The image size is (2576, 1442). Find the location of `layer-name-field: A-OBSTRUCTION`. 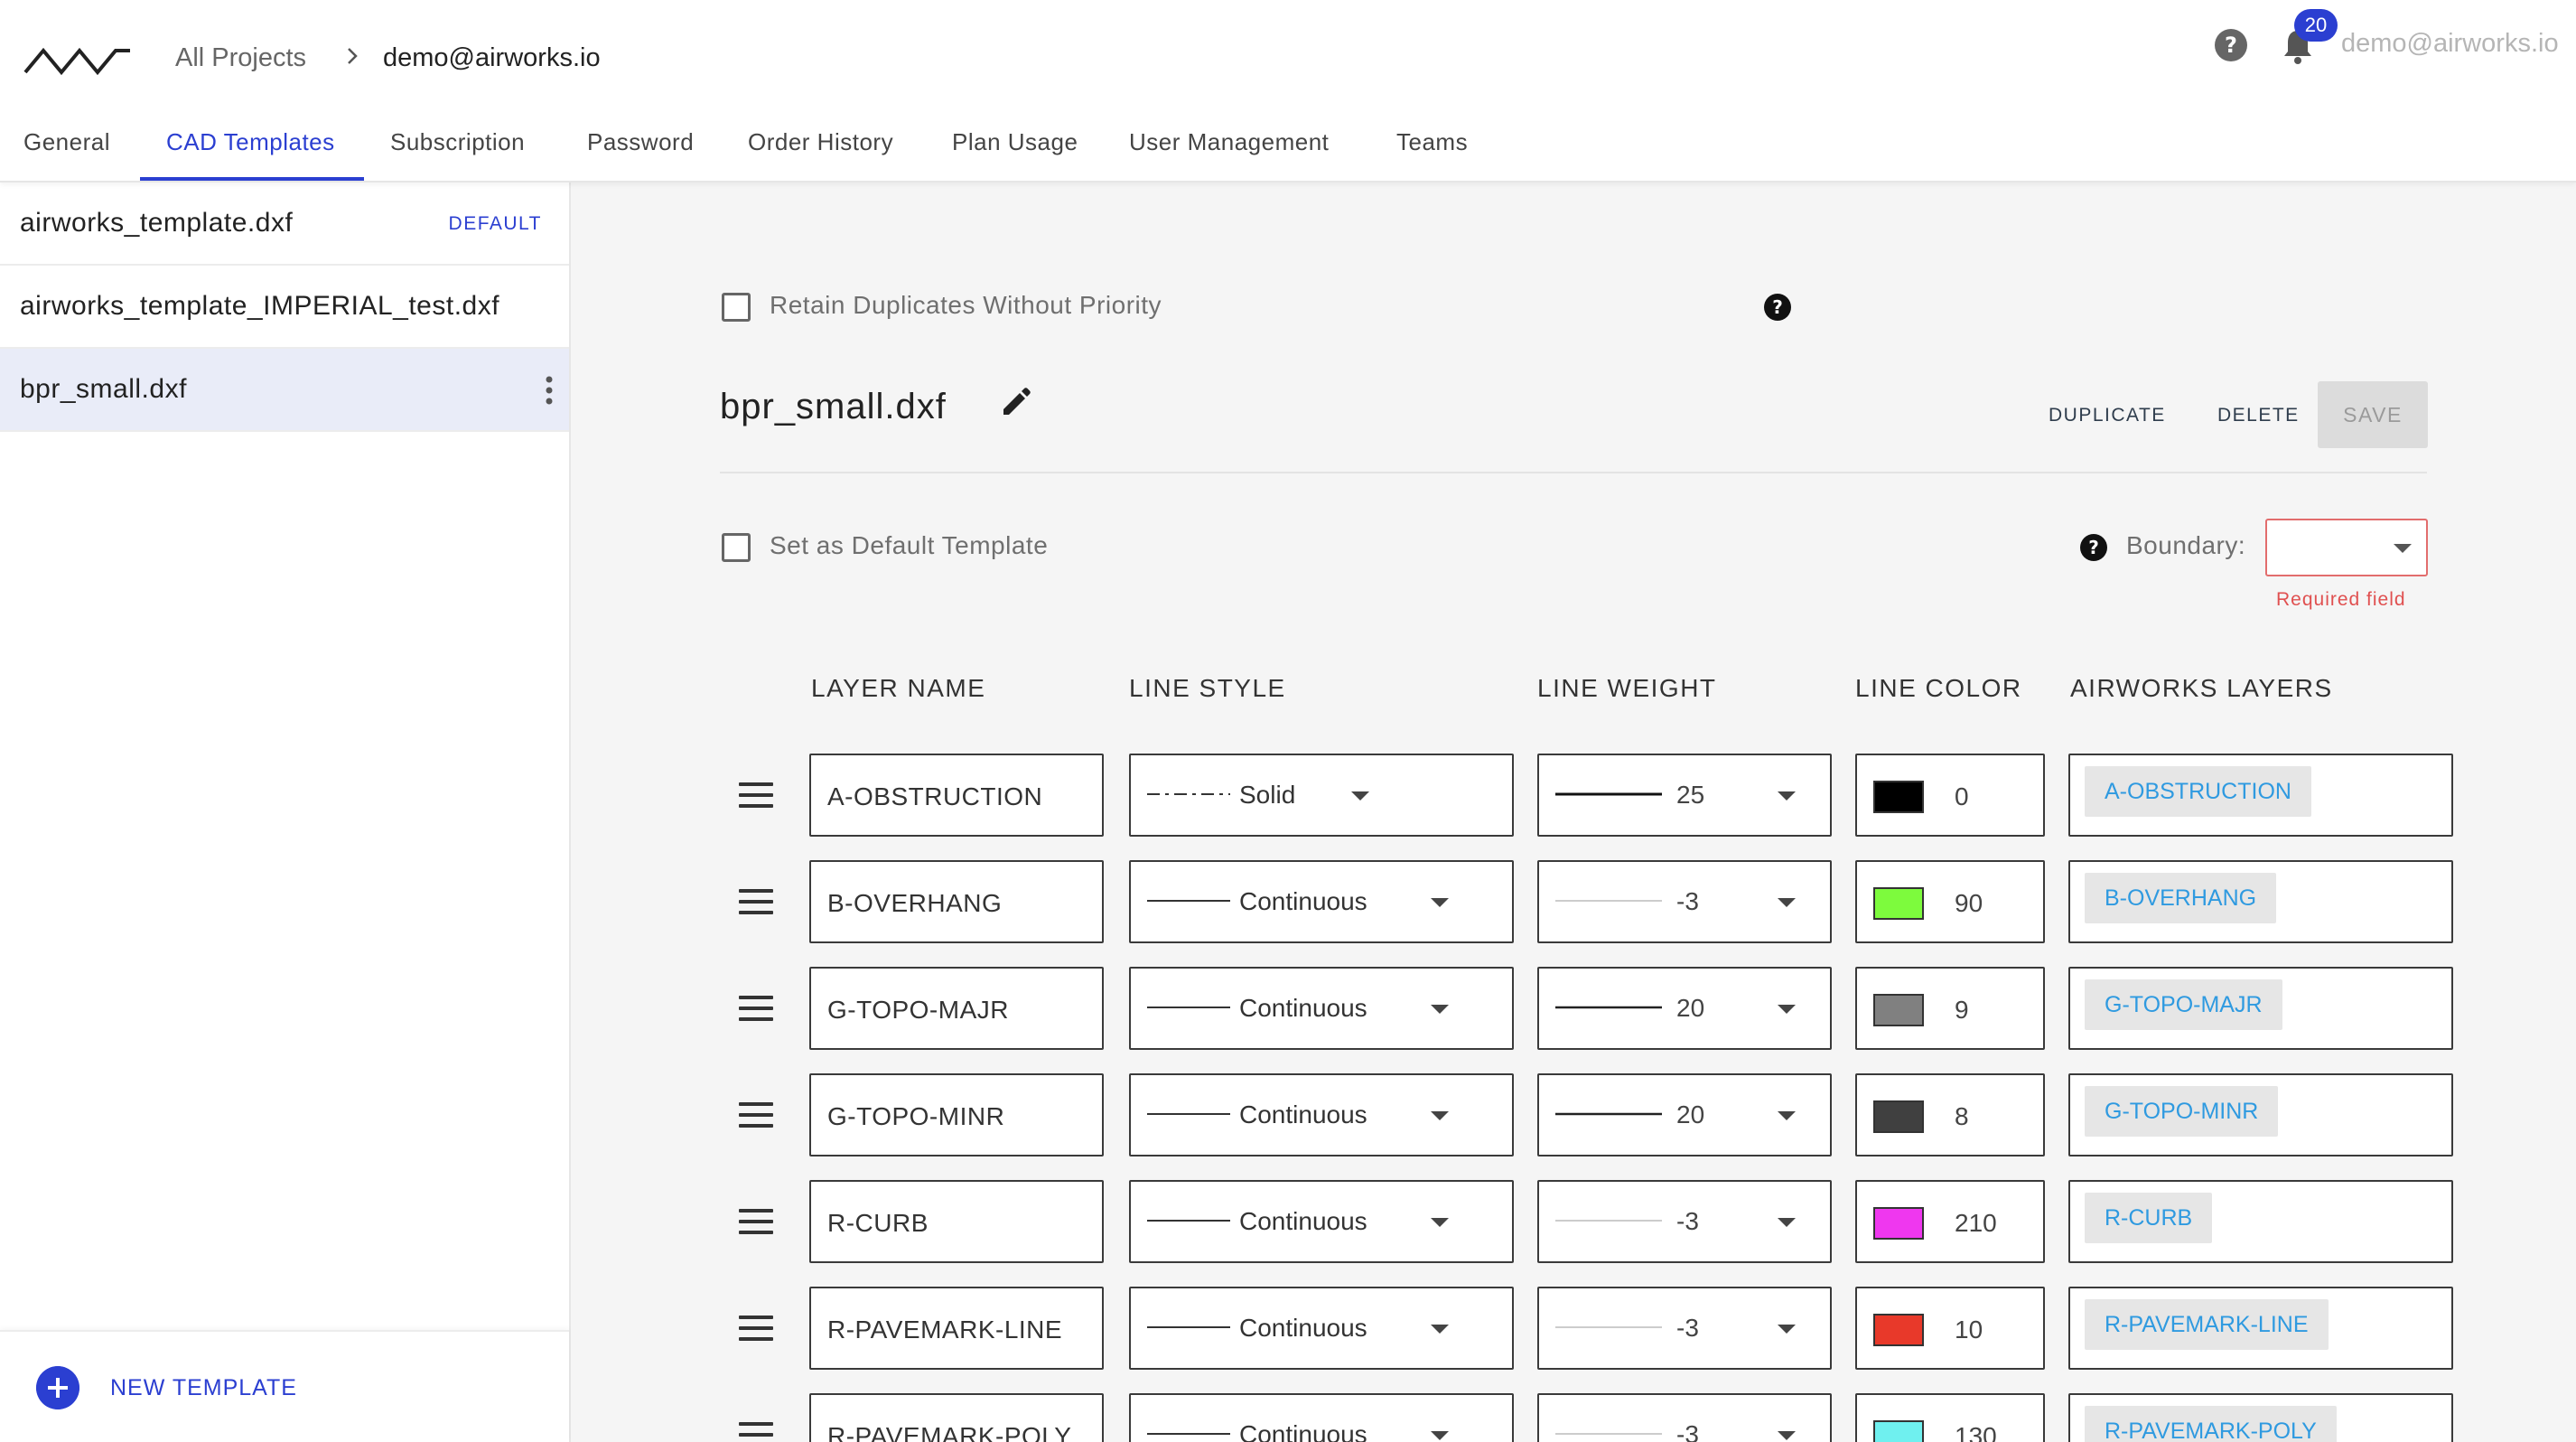

layer-name-field: A-OBSTRUCTION is located at coordinates (956, 795).